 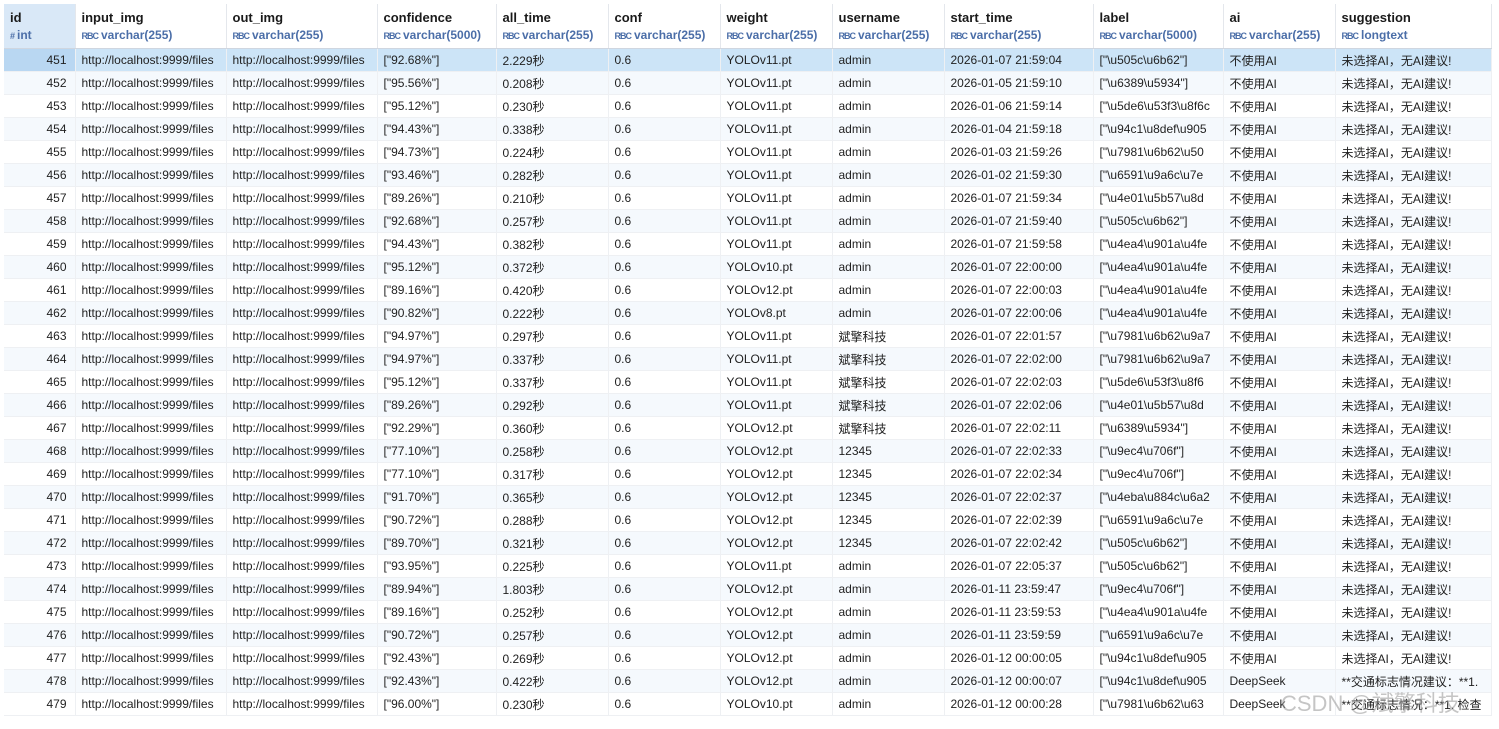 What do you see at coordinates (40, 497) in the screenshot?
I see `cell-id: 470` at bounding box center [40, 497].